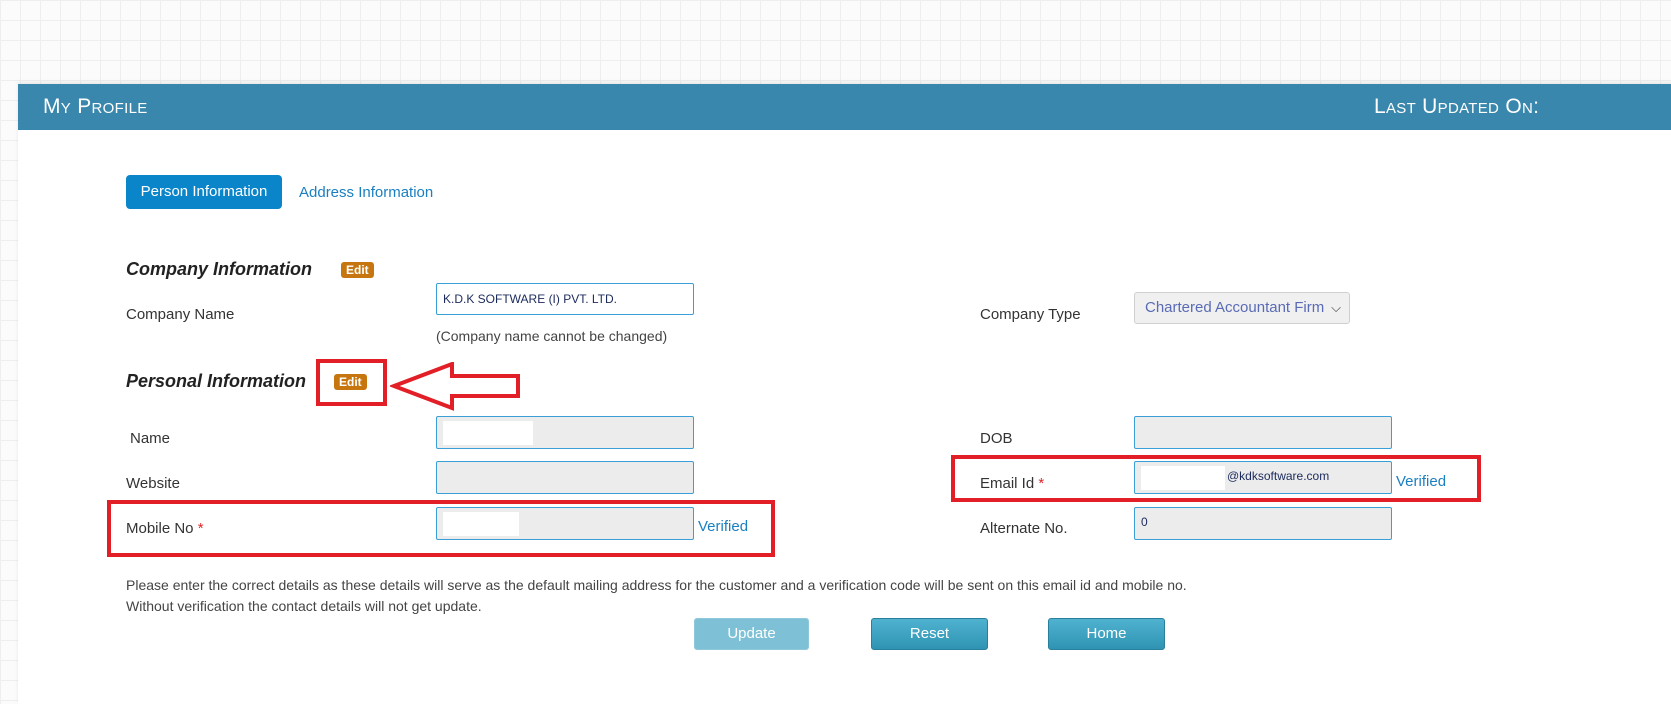  I want to click on tab-address-information: Address Information, so click(366, 192).